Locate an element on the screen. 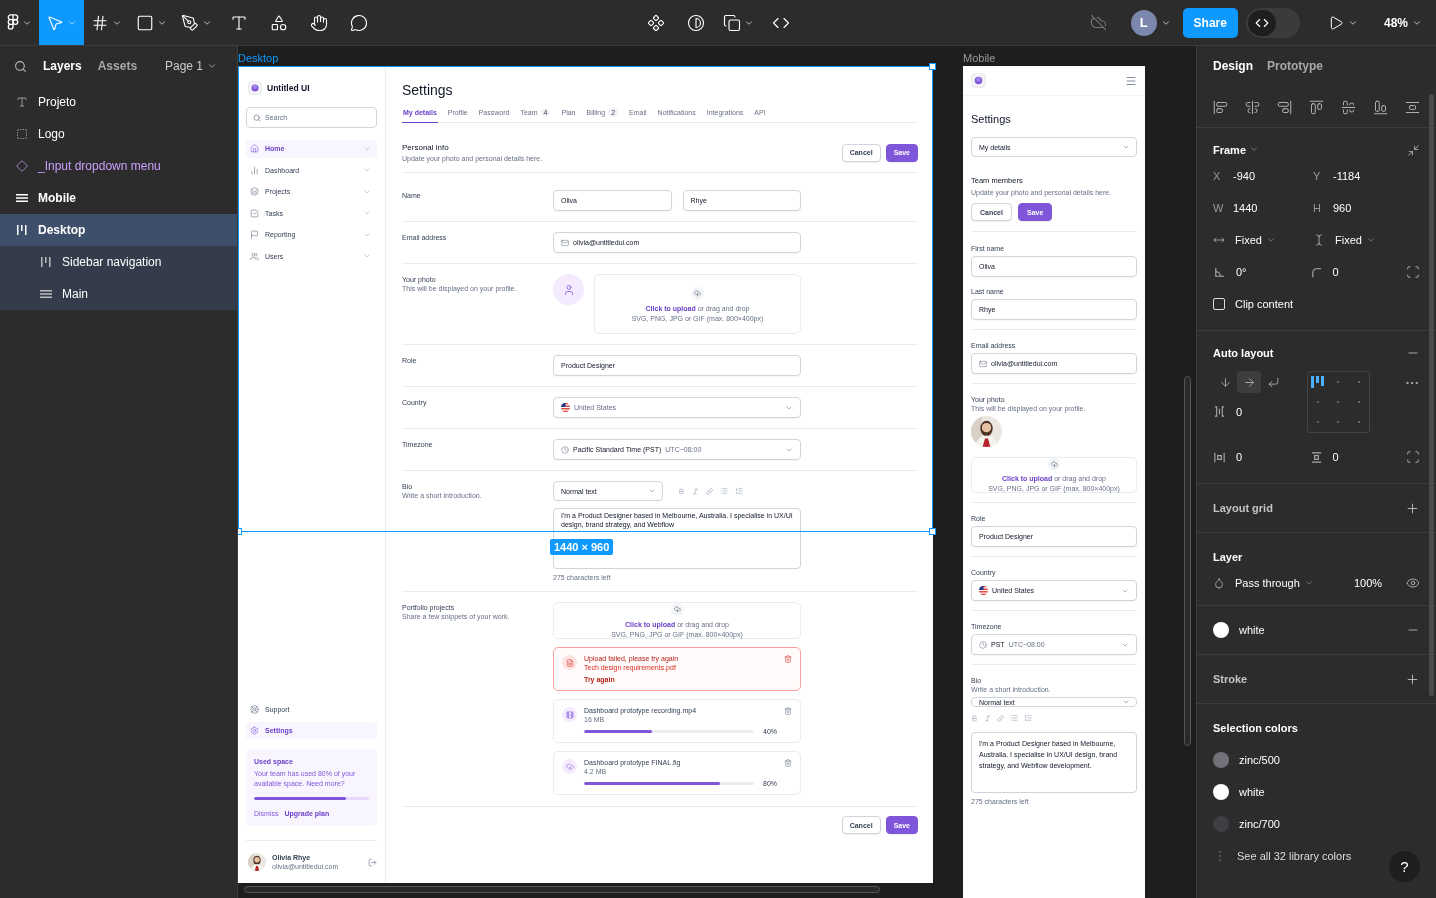 The image size is (1436, 898). align-bottom-icon is located at coordinates (1380, 107).